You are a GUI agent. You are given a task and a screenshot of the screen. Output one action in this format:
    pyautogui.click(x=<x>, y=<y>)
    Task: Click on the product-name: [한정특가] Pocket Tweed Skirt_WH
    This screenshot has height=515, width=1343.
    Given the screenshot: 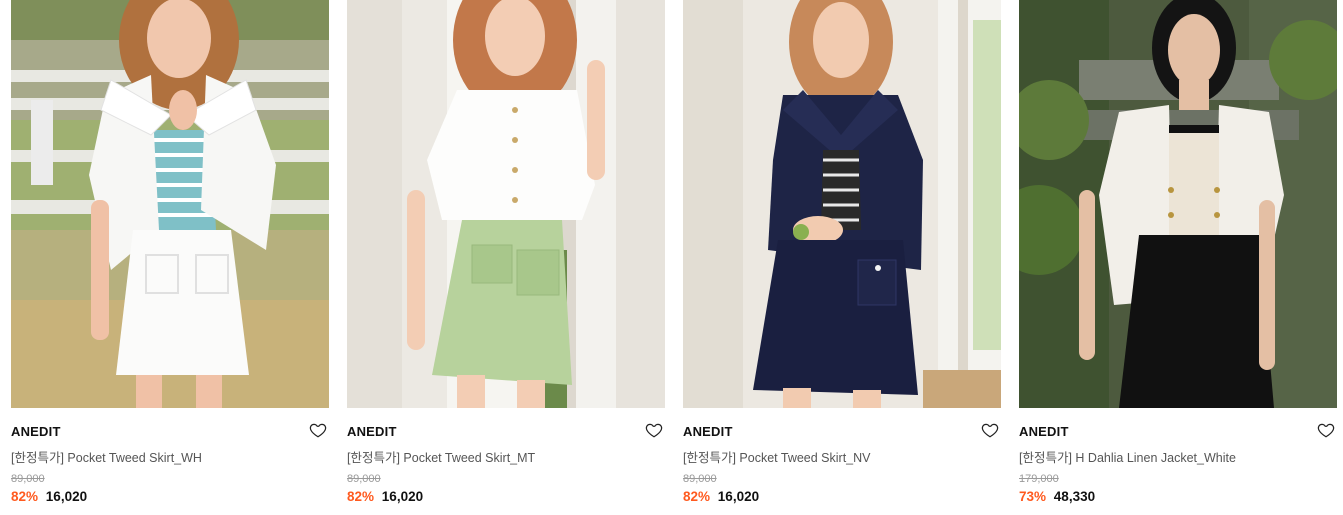 What is the action you would take?
    pyautogui.click(x=106, y=456)
    